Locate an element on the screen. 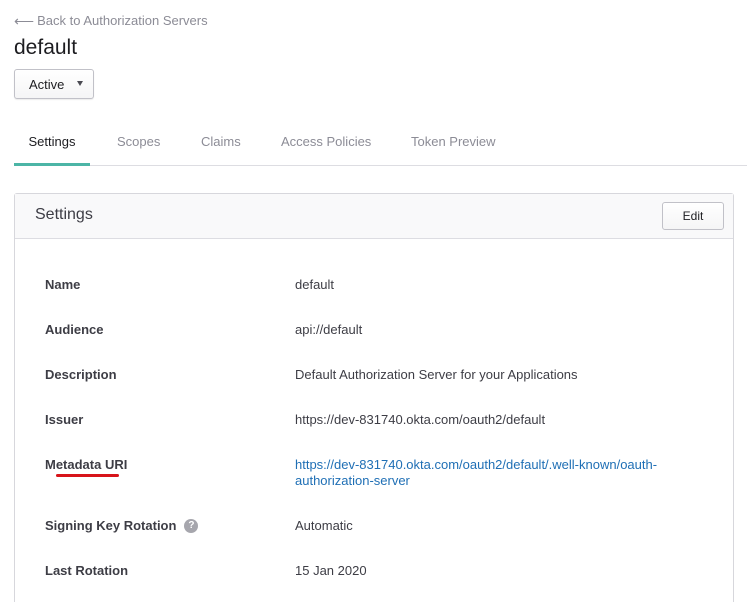 The height and width of the screenshot is (602, 747). tab-token-preview: Token Preview is located at coordinates (453, 145).